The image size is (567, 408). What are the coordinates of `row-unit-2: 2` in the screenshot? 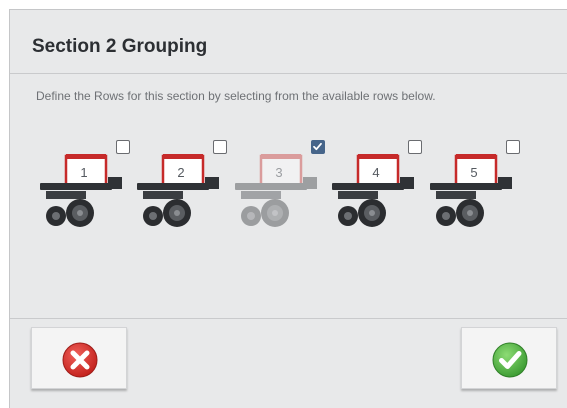 It's located at (182, 186).